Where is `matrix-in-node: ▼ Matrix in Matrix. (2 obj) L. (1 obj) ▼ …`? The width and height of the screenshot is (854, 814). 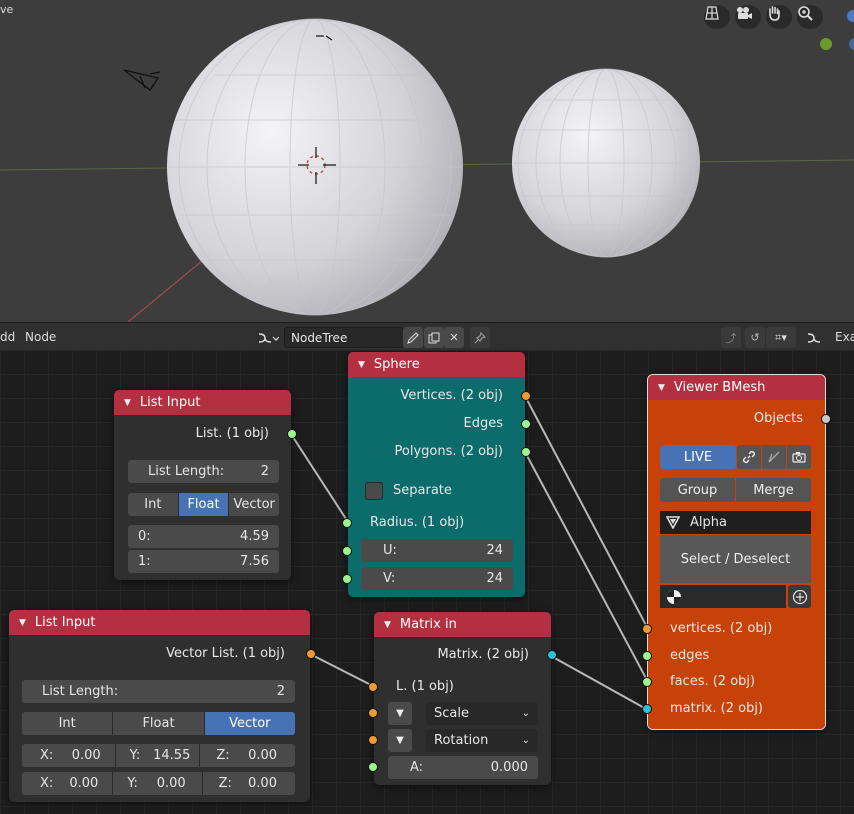 matrix-in-node: ▼ Matrix in Matrix. (2 obj) L. (1 obj) ▼ … is located at coordinates (462, 698).